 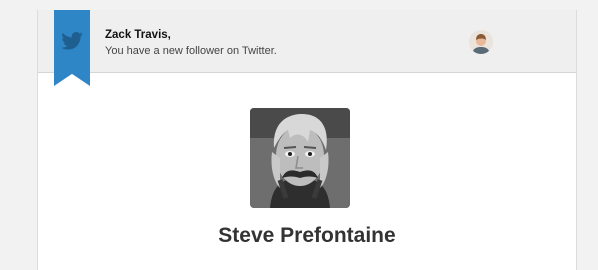 I want to click on notification-message: You have a new follower on Twitter., so click(x=191, y=51).